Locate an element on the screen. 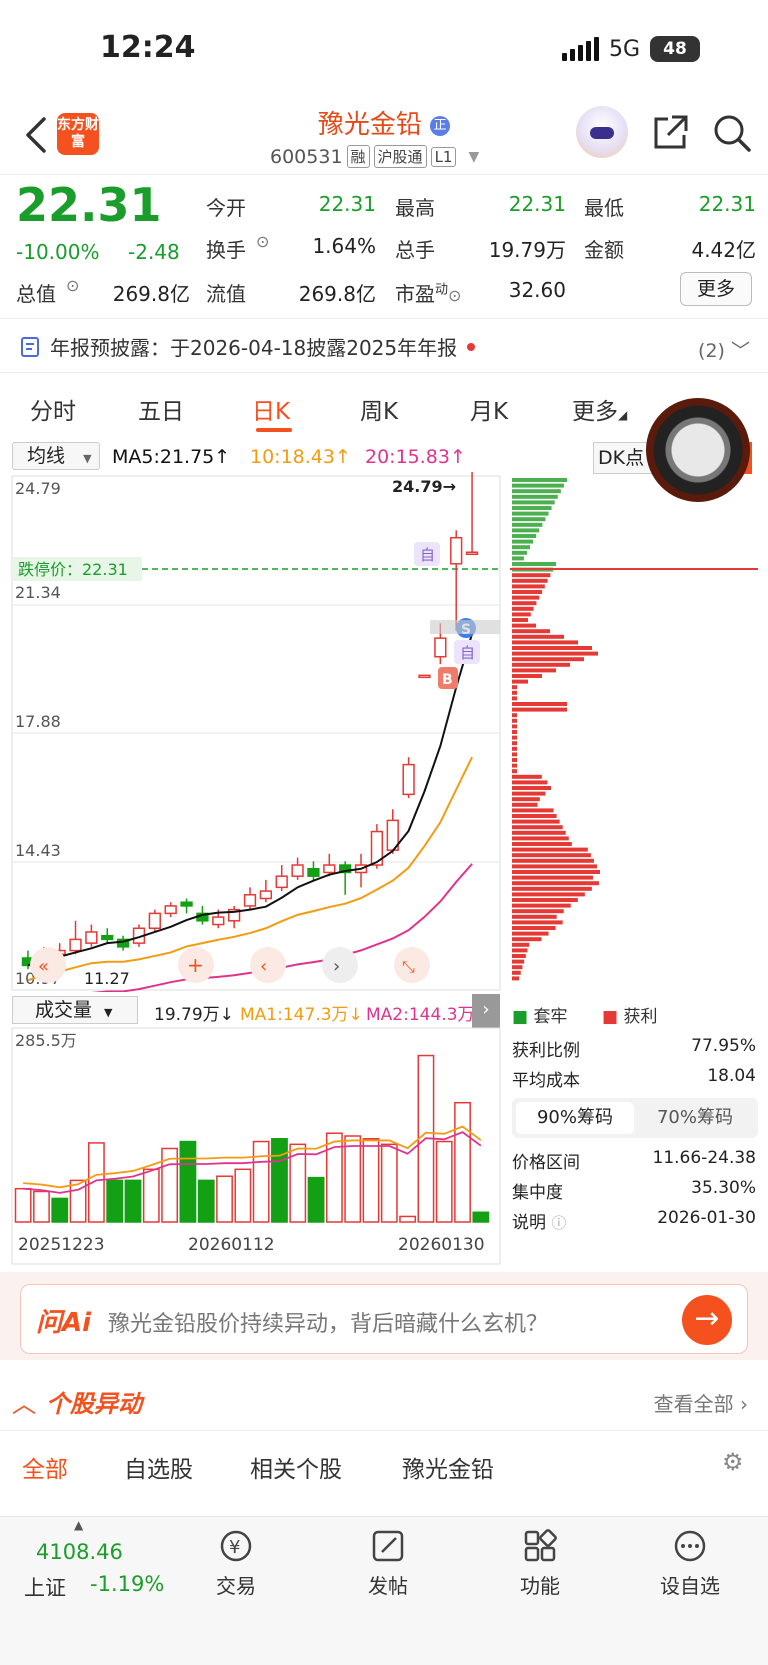 The width and height of the screenshot is (768, 1665). tab-stock: 豫光金铅 is located at coordinates (448, 1467).